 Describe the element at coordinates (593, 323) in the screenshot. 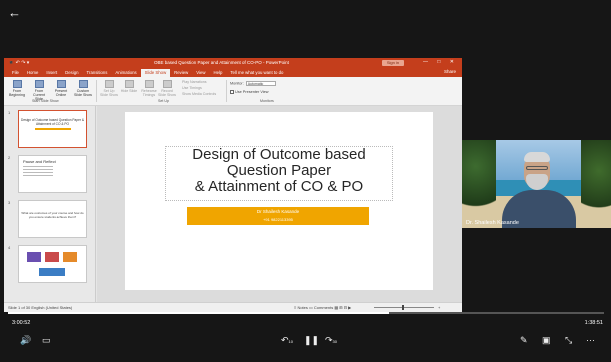

I see `total-time: 1:38:51` at that location.